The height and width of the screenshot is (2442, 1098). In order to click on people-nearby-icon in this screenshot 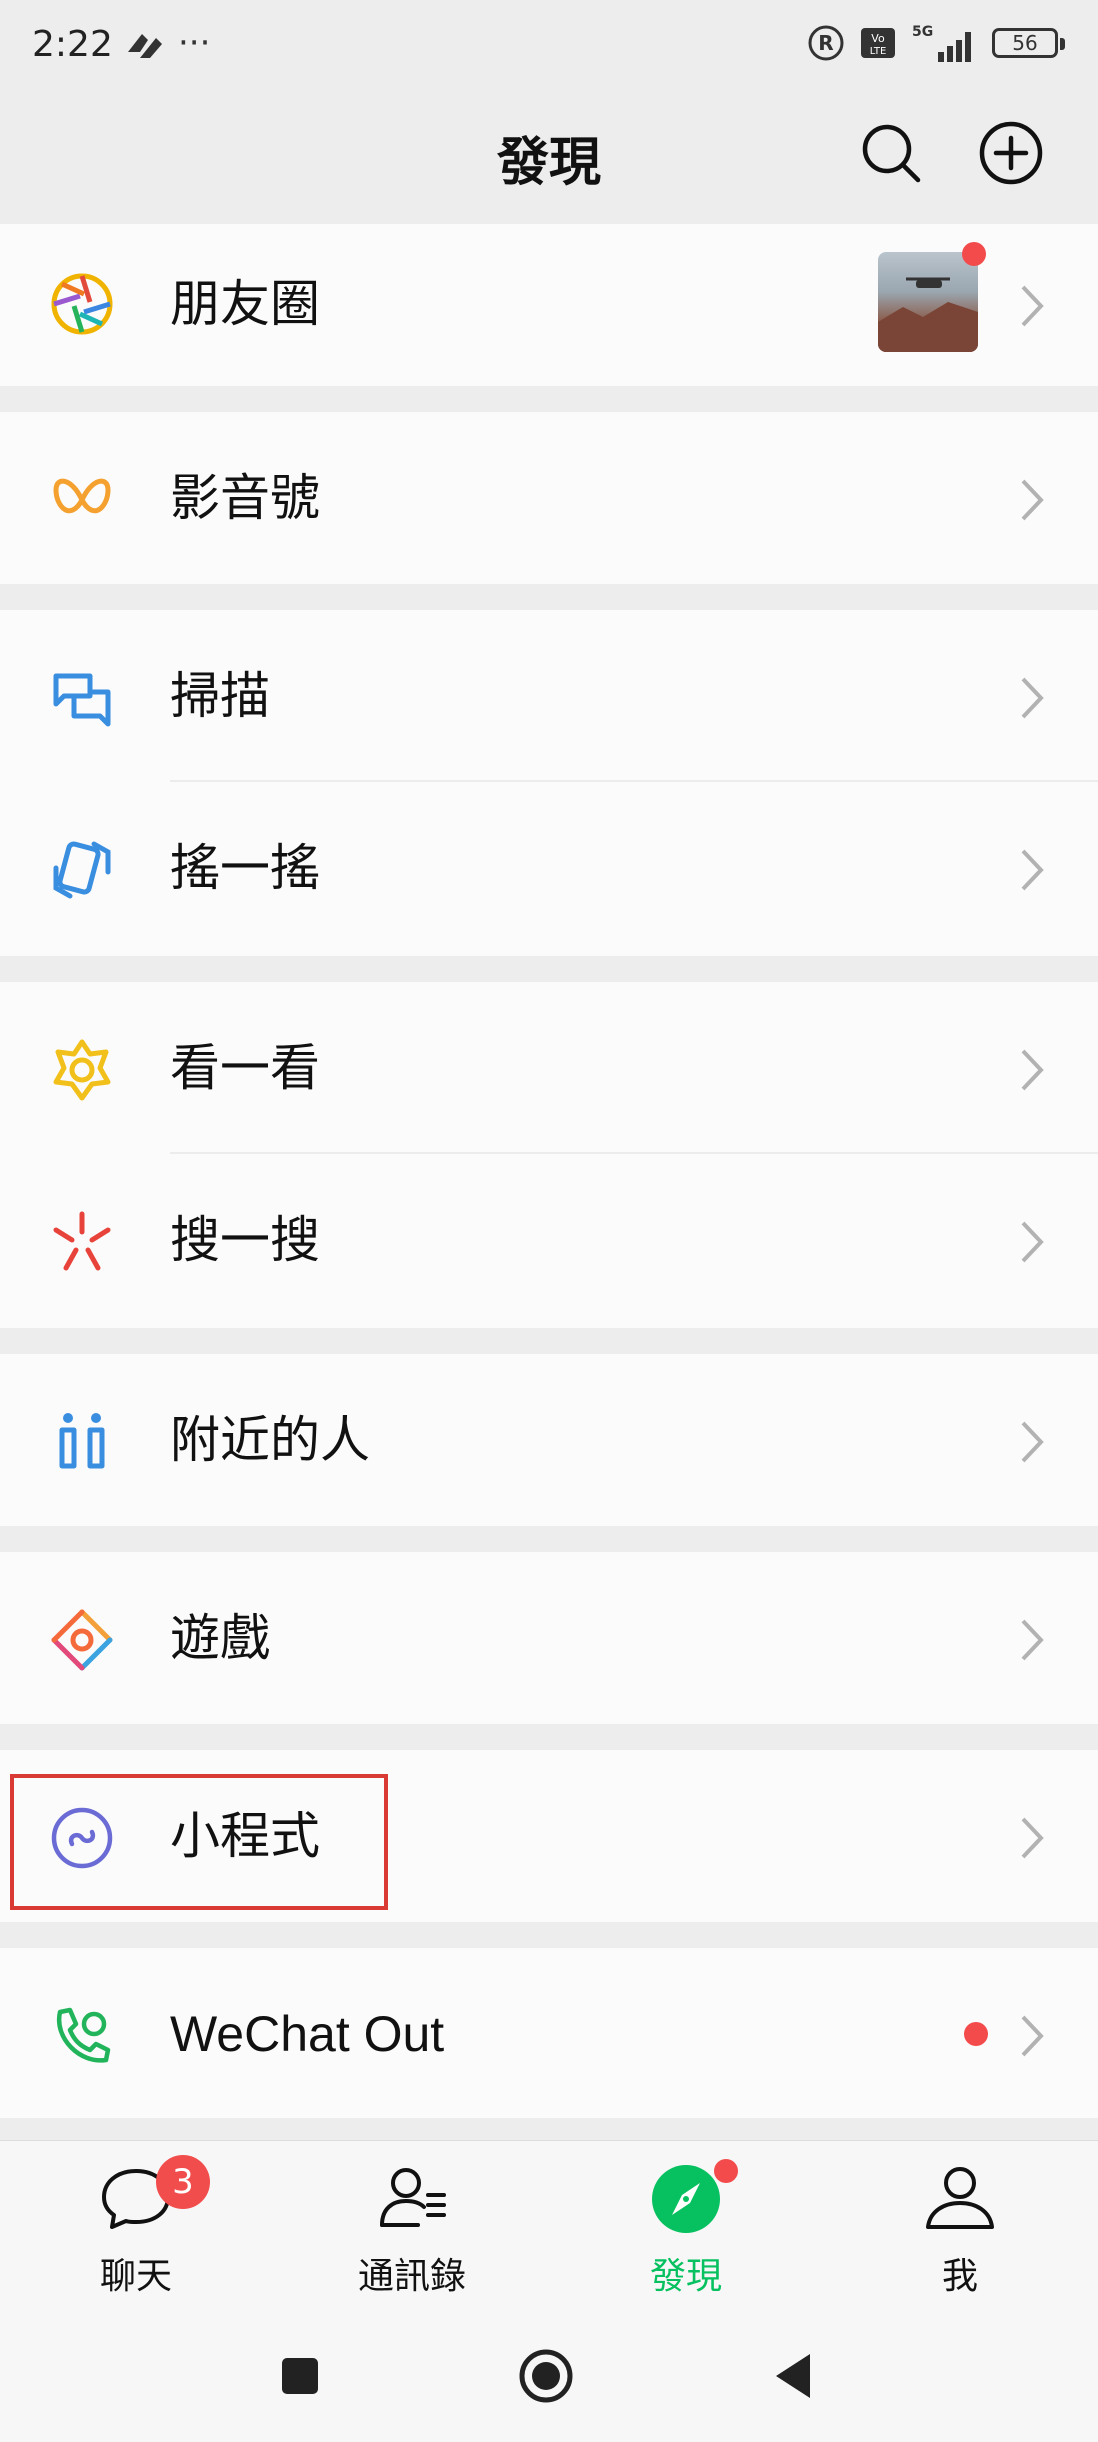, I will do `click(82, 1441)`.